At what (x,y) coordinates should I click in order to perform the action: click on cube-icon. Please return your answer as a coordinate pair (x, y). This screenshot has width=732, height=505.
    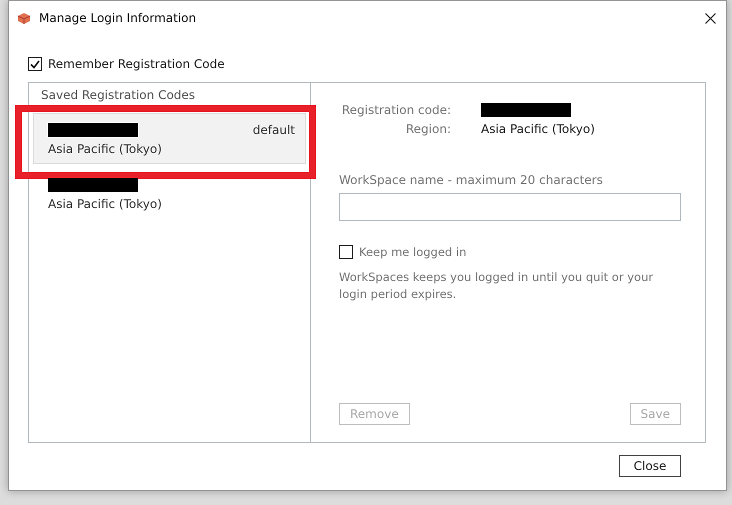
    Looking at the image, I should click on (24, 18).